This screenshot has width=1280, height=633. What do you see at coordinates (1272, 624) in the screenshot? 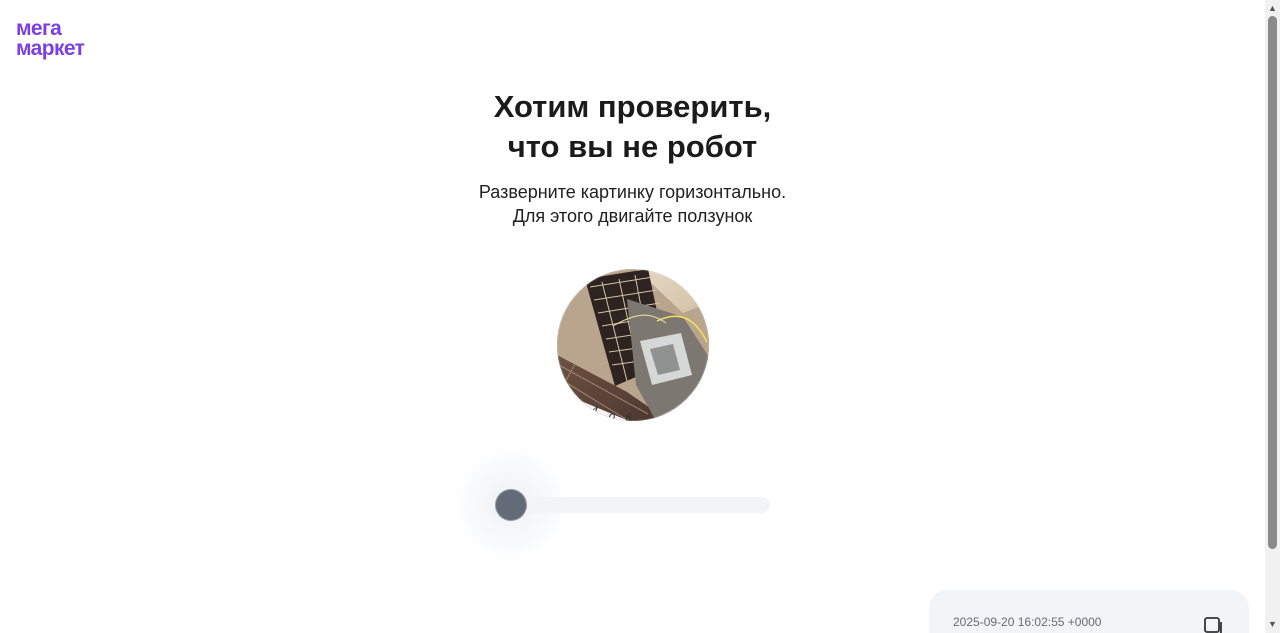
I see `scroll-down-icon: ▼` at bounding box center [1272, 624].